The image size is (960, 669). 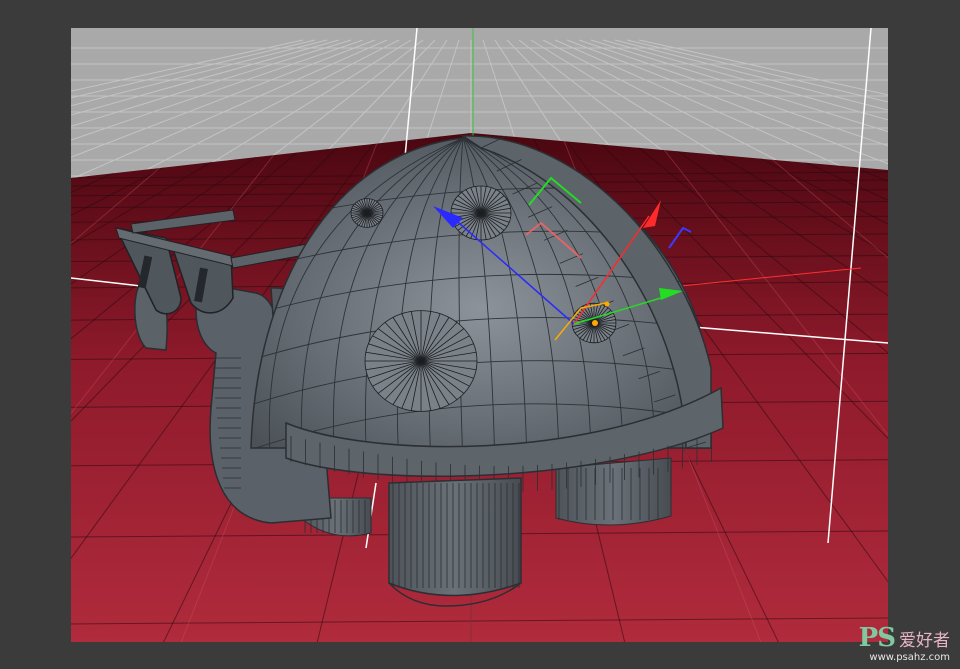 I want to click on front-leg, so click(x=455, y=542).